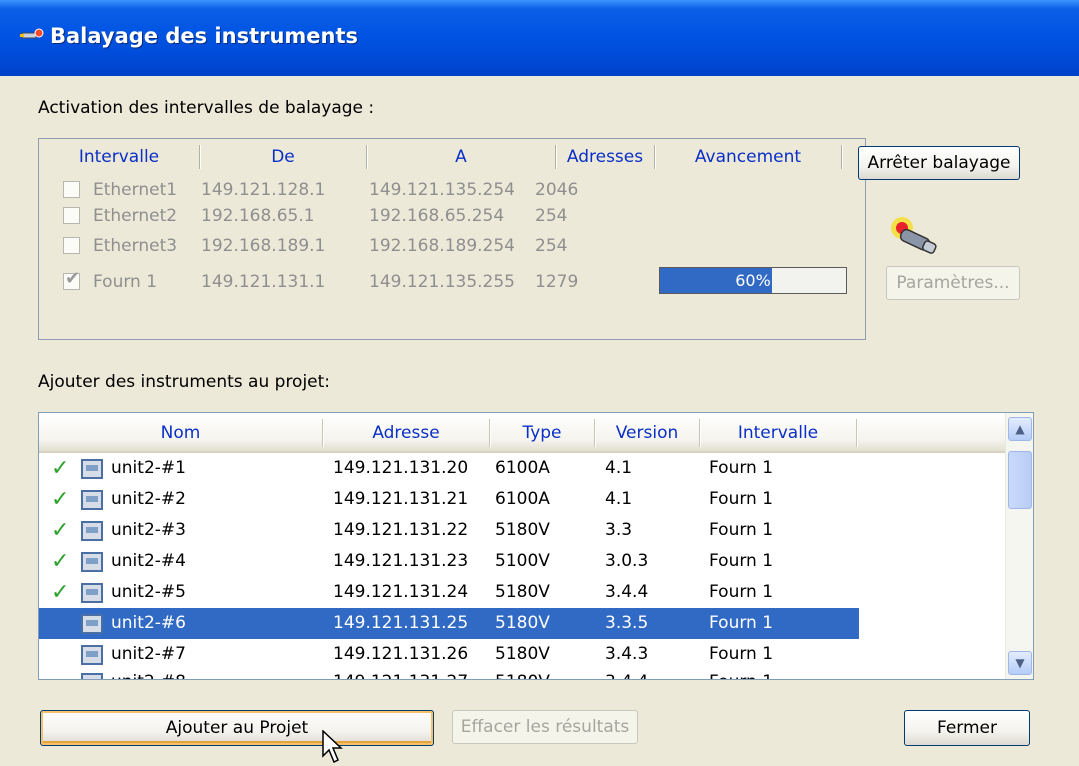 This screenshot has height=766, width=1079. What do you see at coordinates (184, 382) in the screenshot?
I see `instruments-section-label: Ajouter des instruments au projet:` at bounding box center [184, 382].